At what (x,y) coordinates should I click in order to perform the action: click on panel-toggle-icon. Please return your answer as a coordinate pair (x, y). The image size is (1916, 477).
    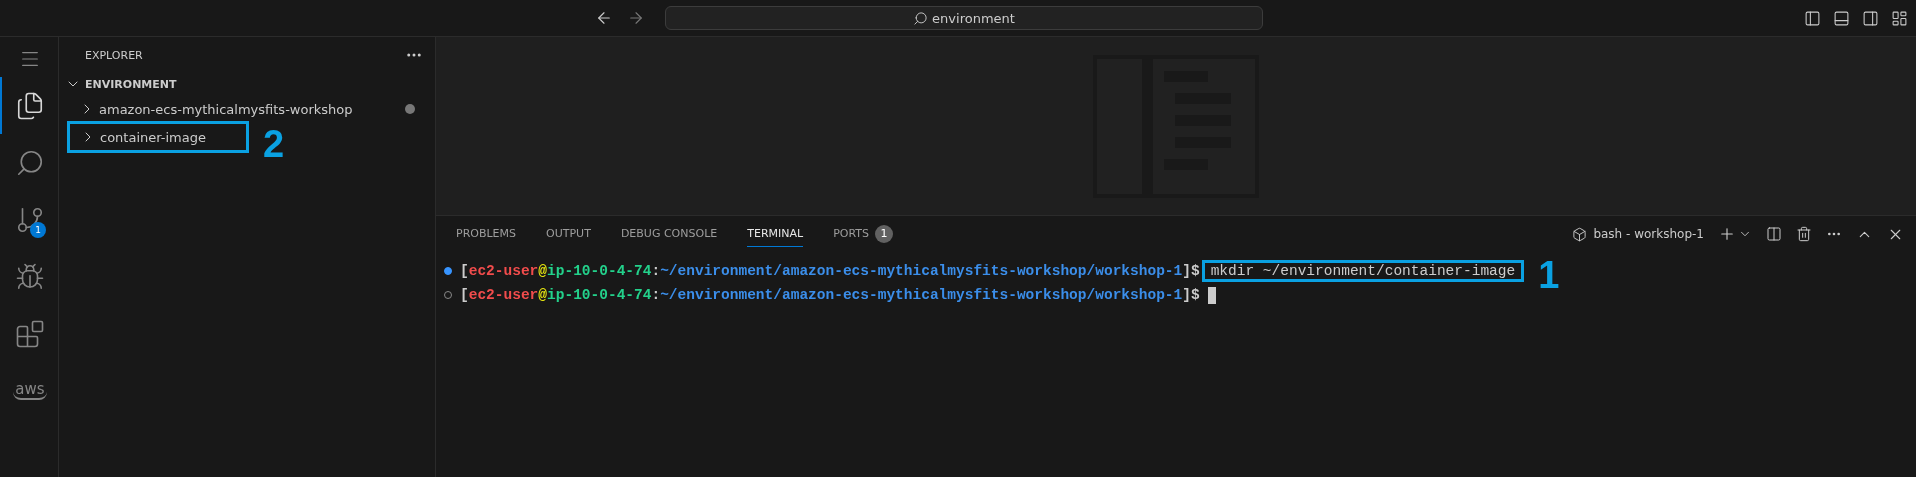
    Looking at the image, I should click on (1841, 18).